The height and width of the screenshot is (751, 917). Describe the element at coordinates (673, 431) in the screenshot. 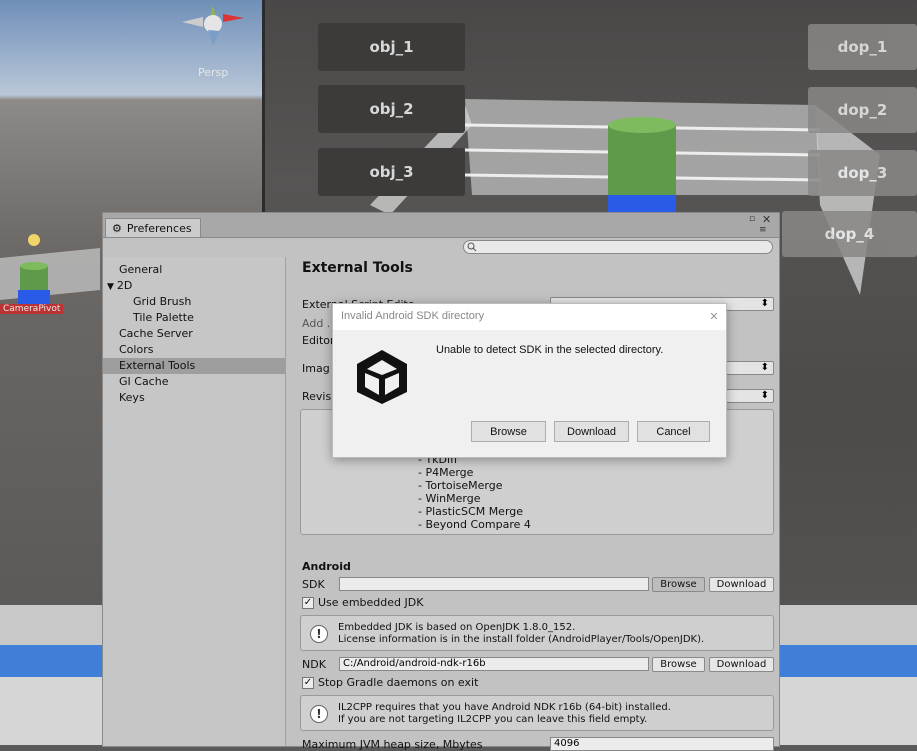

I see `dialog-cancel-button: Cancel` at that location.